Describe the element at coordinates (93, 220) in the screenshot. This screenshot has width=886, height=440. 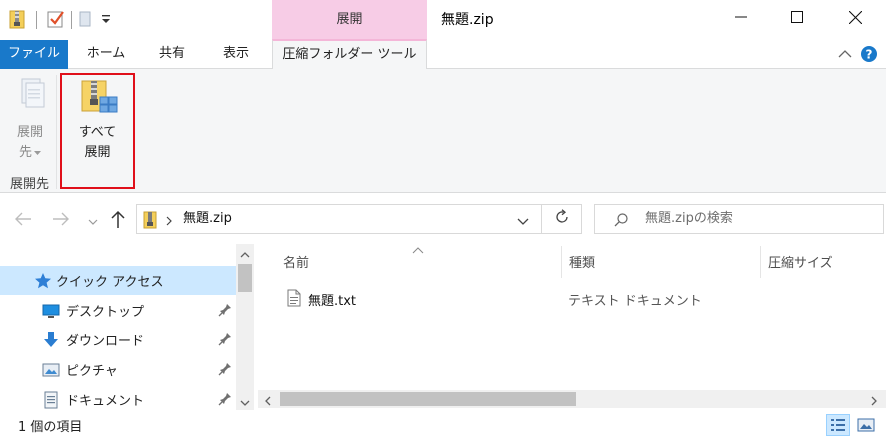
I see `recent-locations-chevron-down-icon` at that location.